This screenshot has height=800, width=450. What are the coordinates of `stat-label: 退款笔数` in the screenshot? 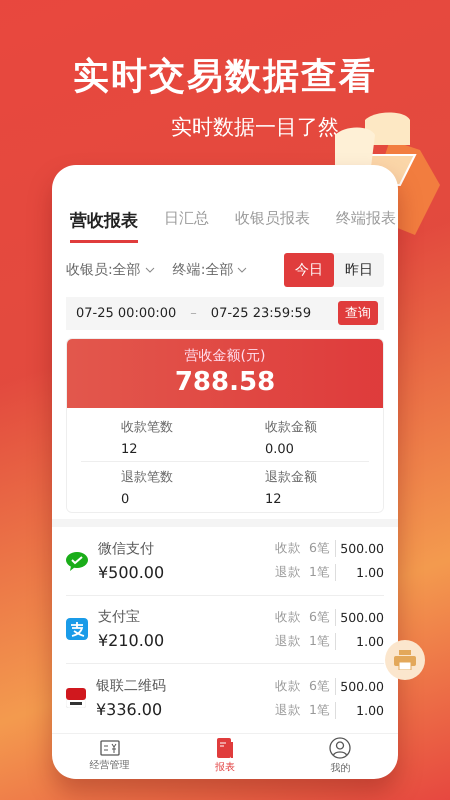 It's located at (147, 477).